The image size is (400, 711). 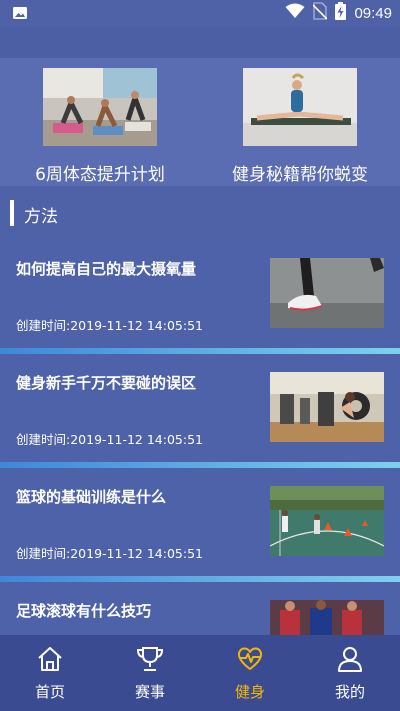 I want to click on tab-label: 健身, so click(x=249, y=692).